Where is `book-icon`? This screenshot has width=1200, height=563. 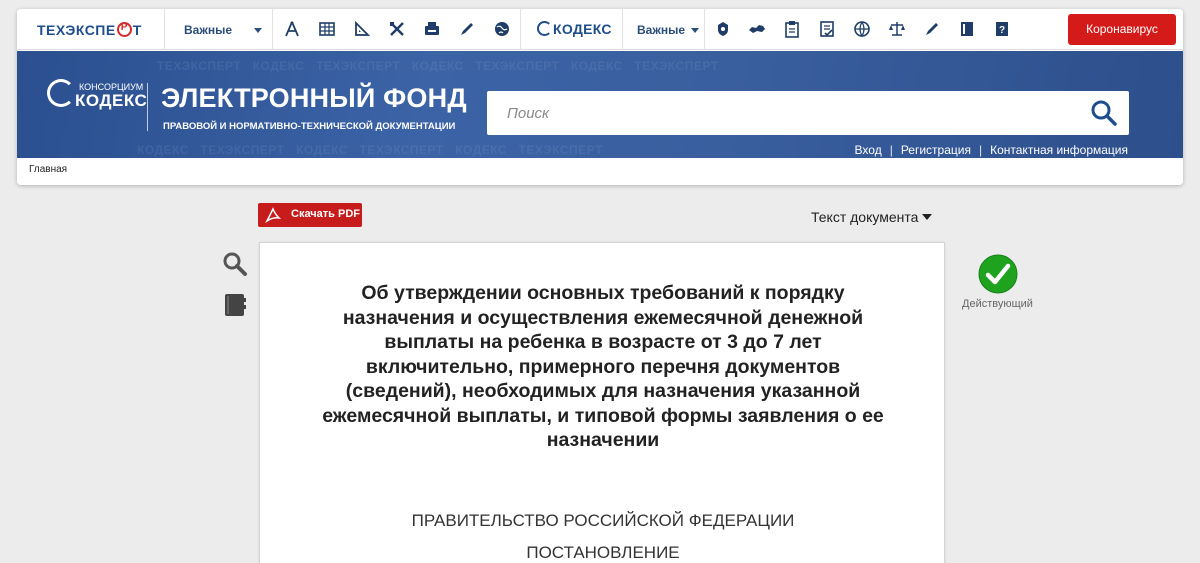 book-icon is located at coordinates (967, 29).